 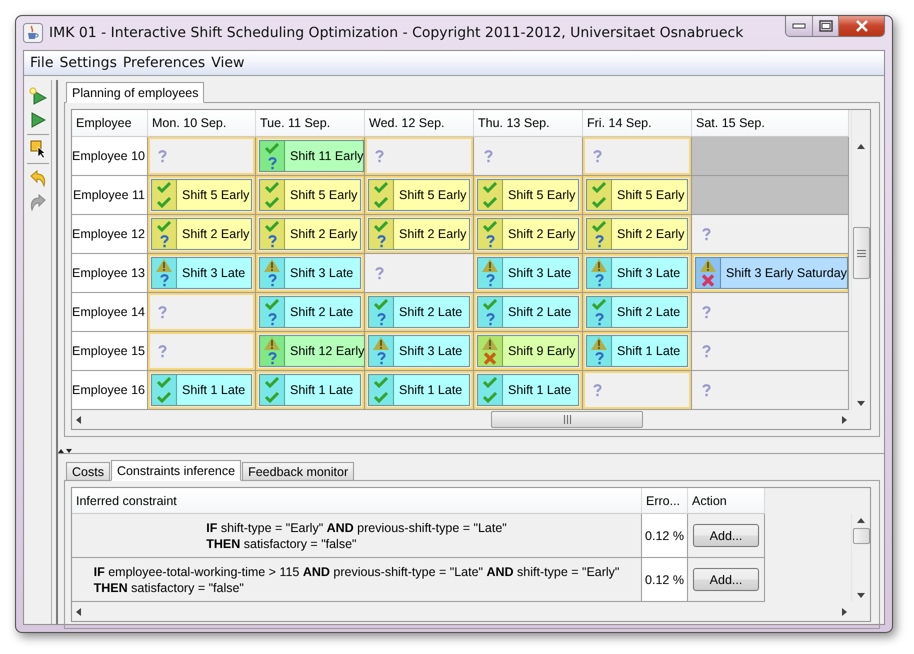 What do you see at coordinates (770, 123) in the screenshot?
I see `column-header: Sat. 15 Sep.` at bounding box center [770, 123].